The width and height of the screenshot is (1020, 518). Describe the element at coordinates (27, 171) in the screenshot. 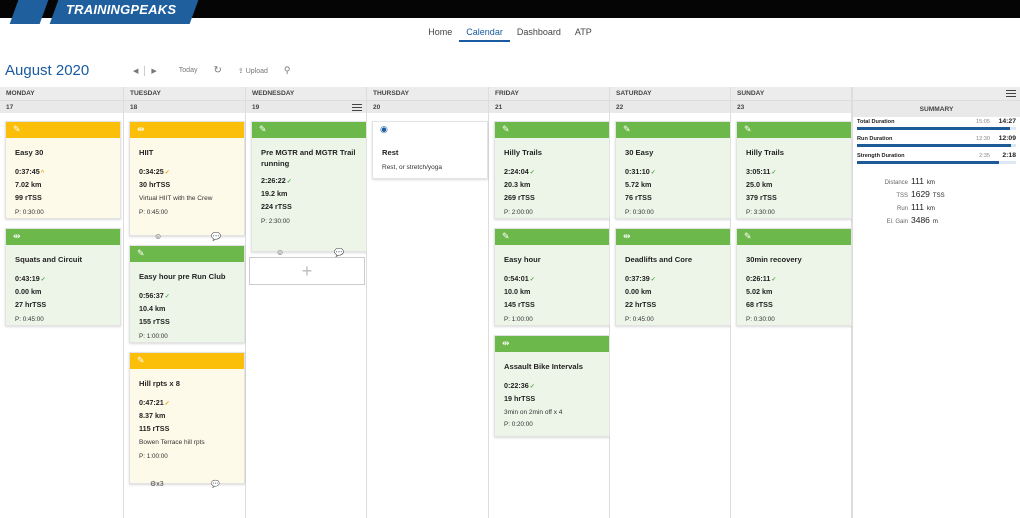

I see `workout-duration: 0:37:45` at that location.